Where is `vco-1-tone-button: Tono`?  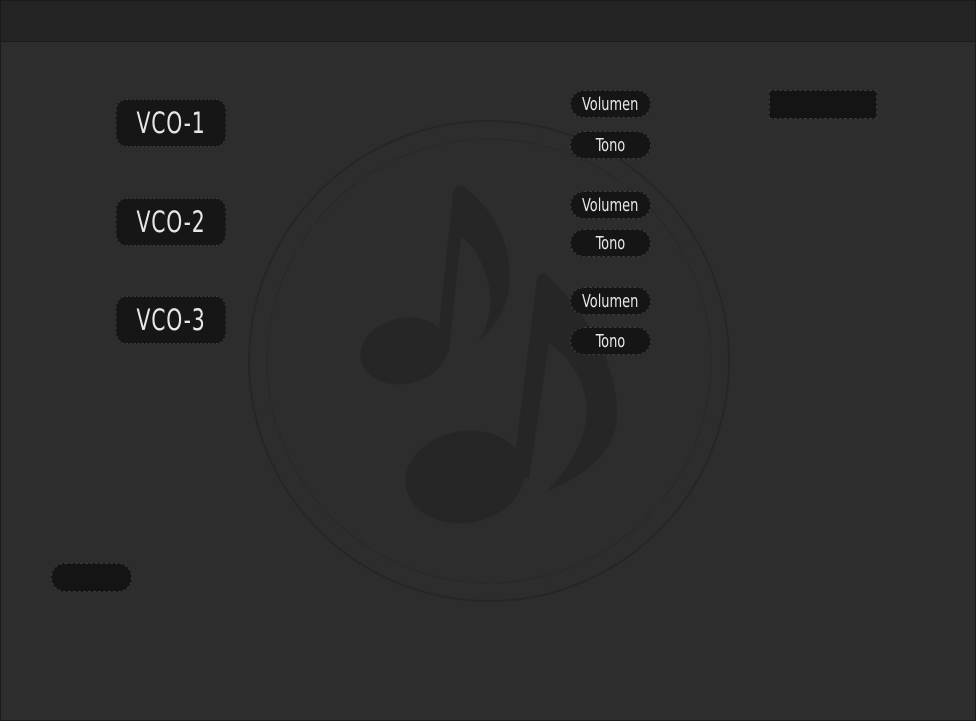 vco-1-tone-button: Tono is located at coordinates (610, 145).